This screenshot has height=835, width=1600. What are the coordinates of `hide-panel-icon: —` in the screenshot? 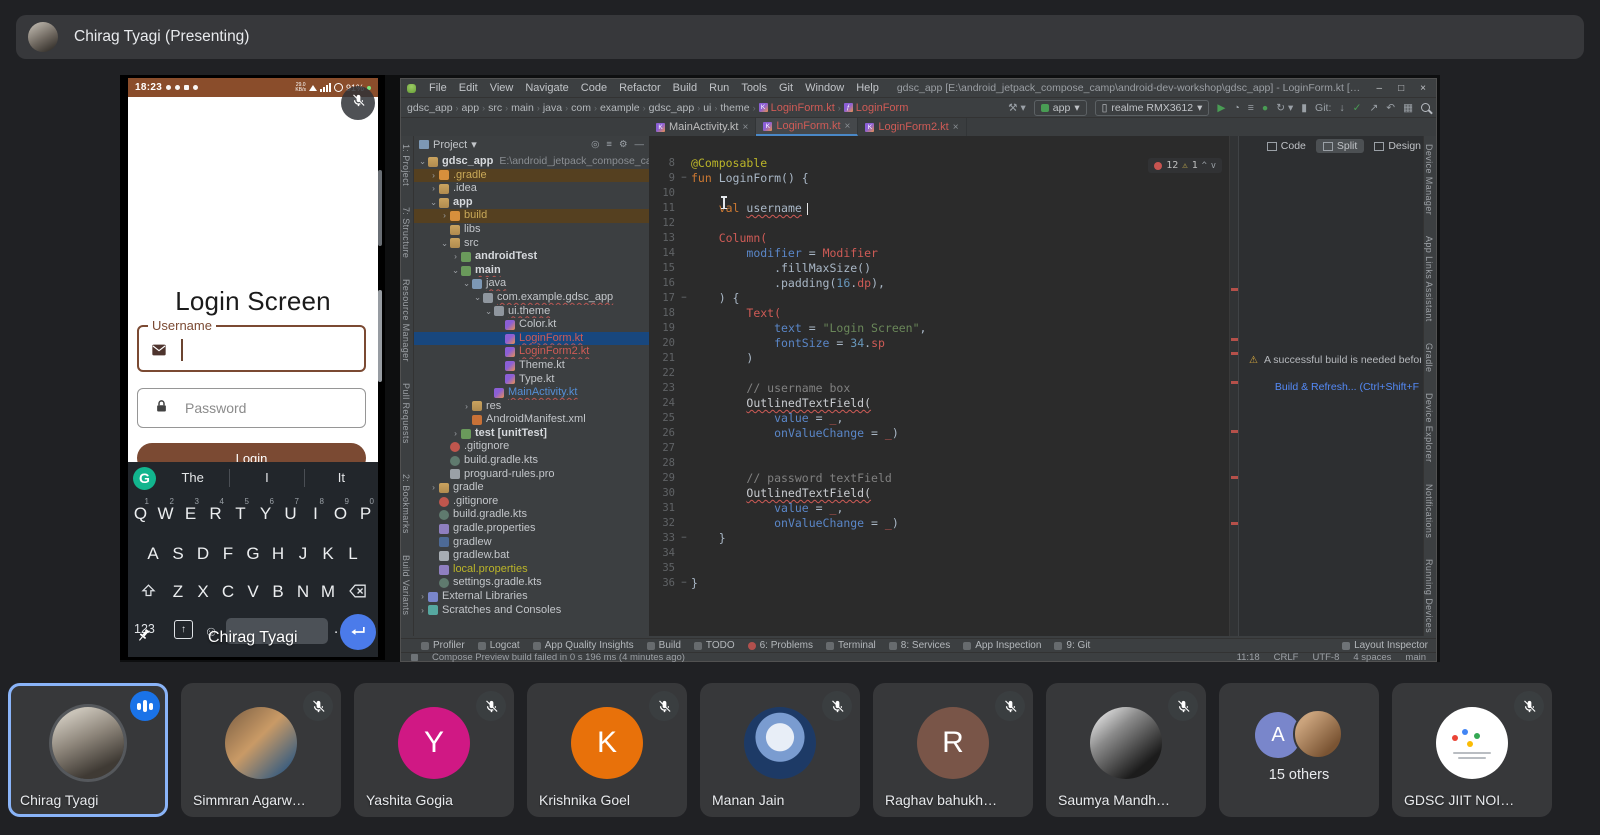 It's located at (640, 144).